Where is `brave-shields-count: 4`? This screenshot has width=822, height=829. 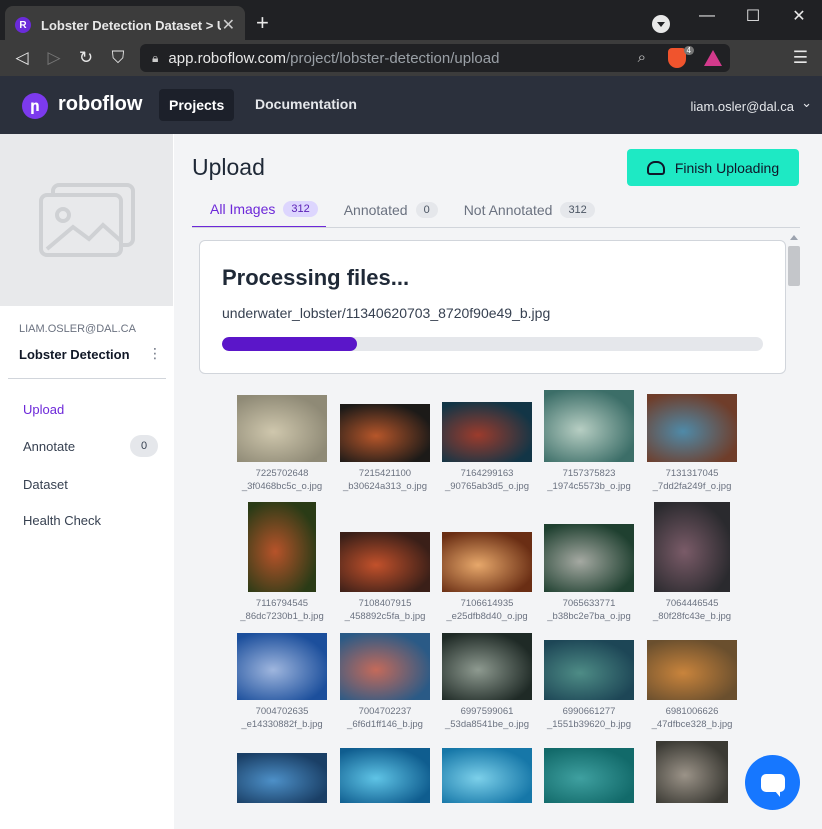 brave-shields-count: 4 is located at coordinates (688, 50).